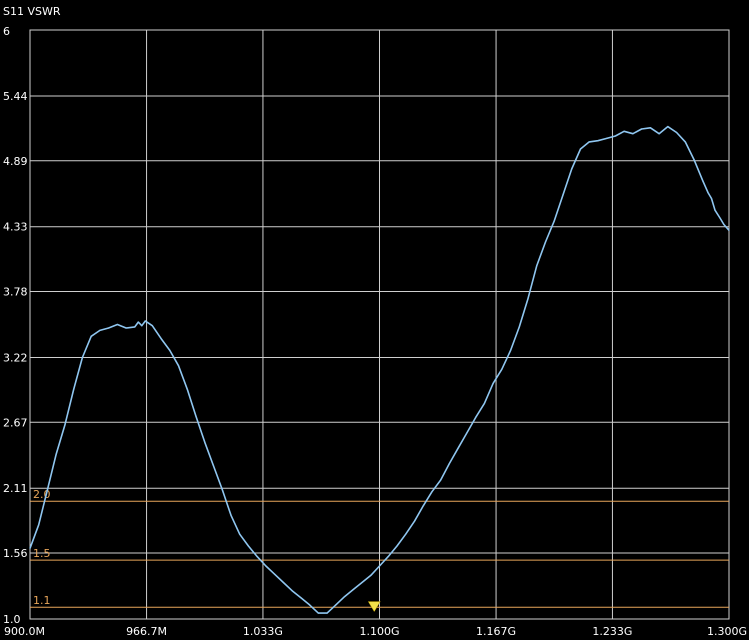  I want to click on y-tick-label: 1.56, so click(15, 553).